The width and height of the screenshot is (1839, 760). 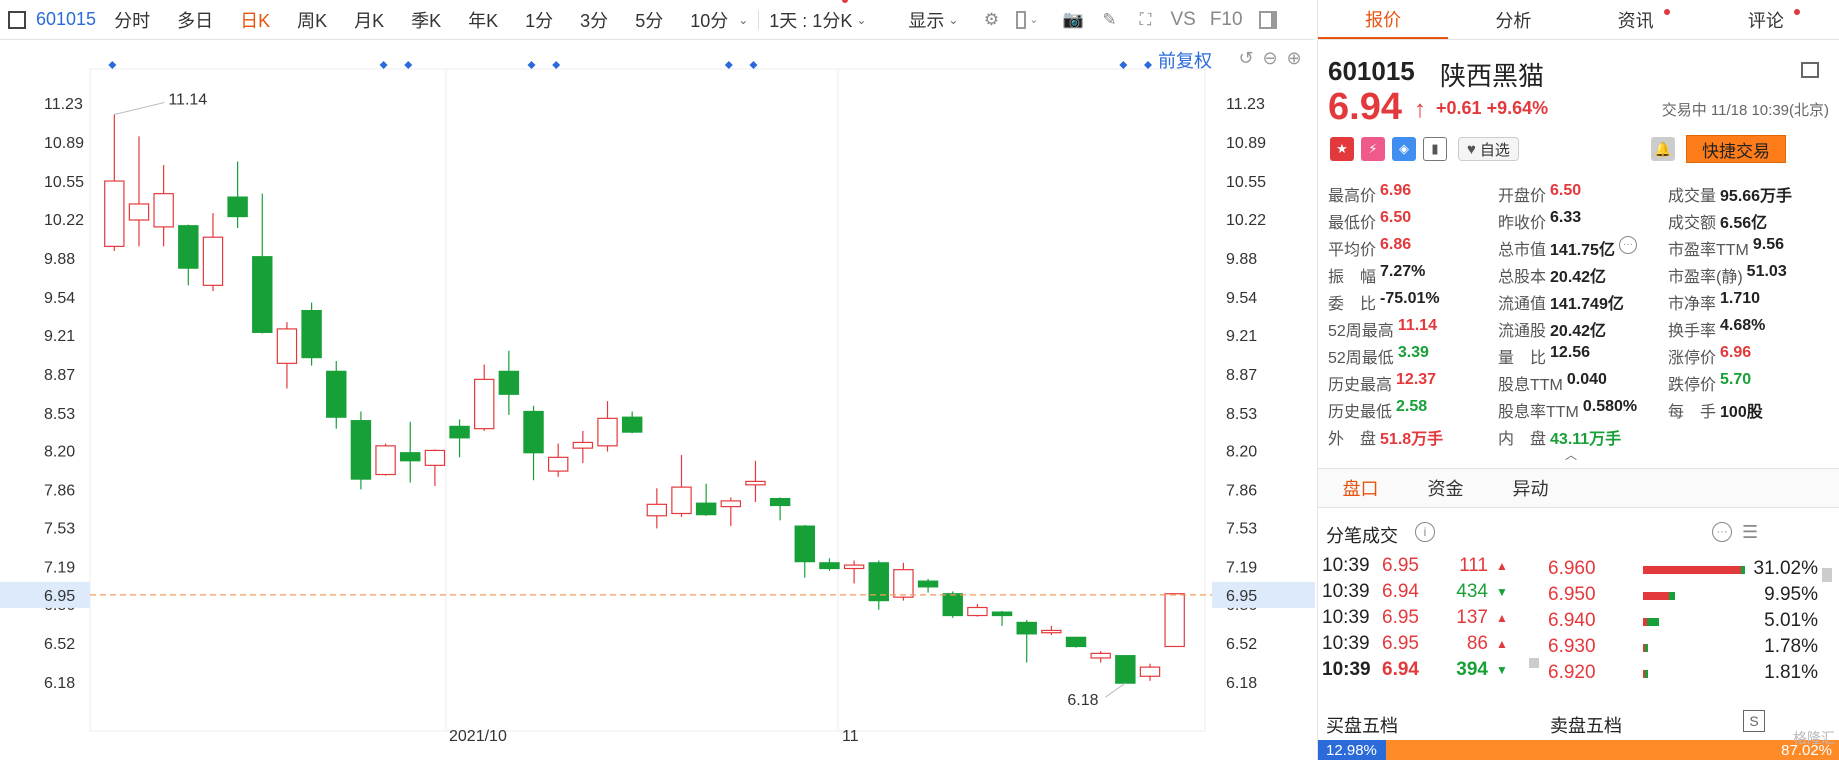 What do you see at coordinates (1538, 412) in the screenshot?
I see `stat-label: 股息率TTM` at bounding box center [1538, 412].